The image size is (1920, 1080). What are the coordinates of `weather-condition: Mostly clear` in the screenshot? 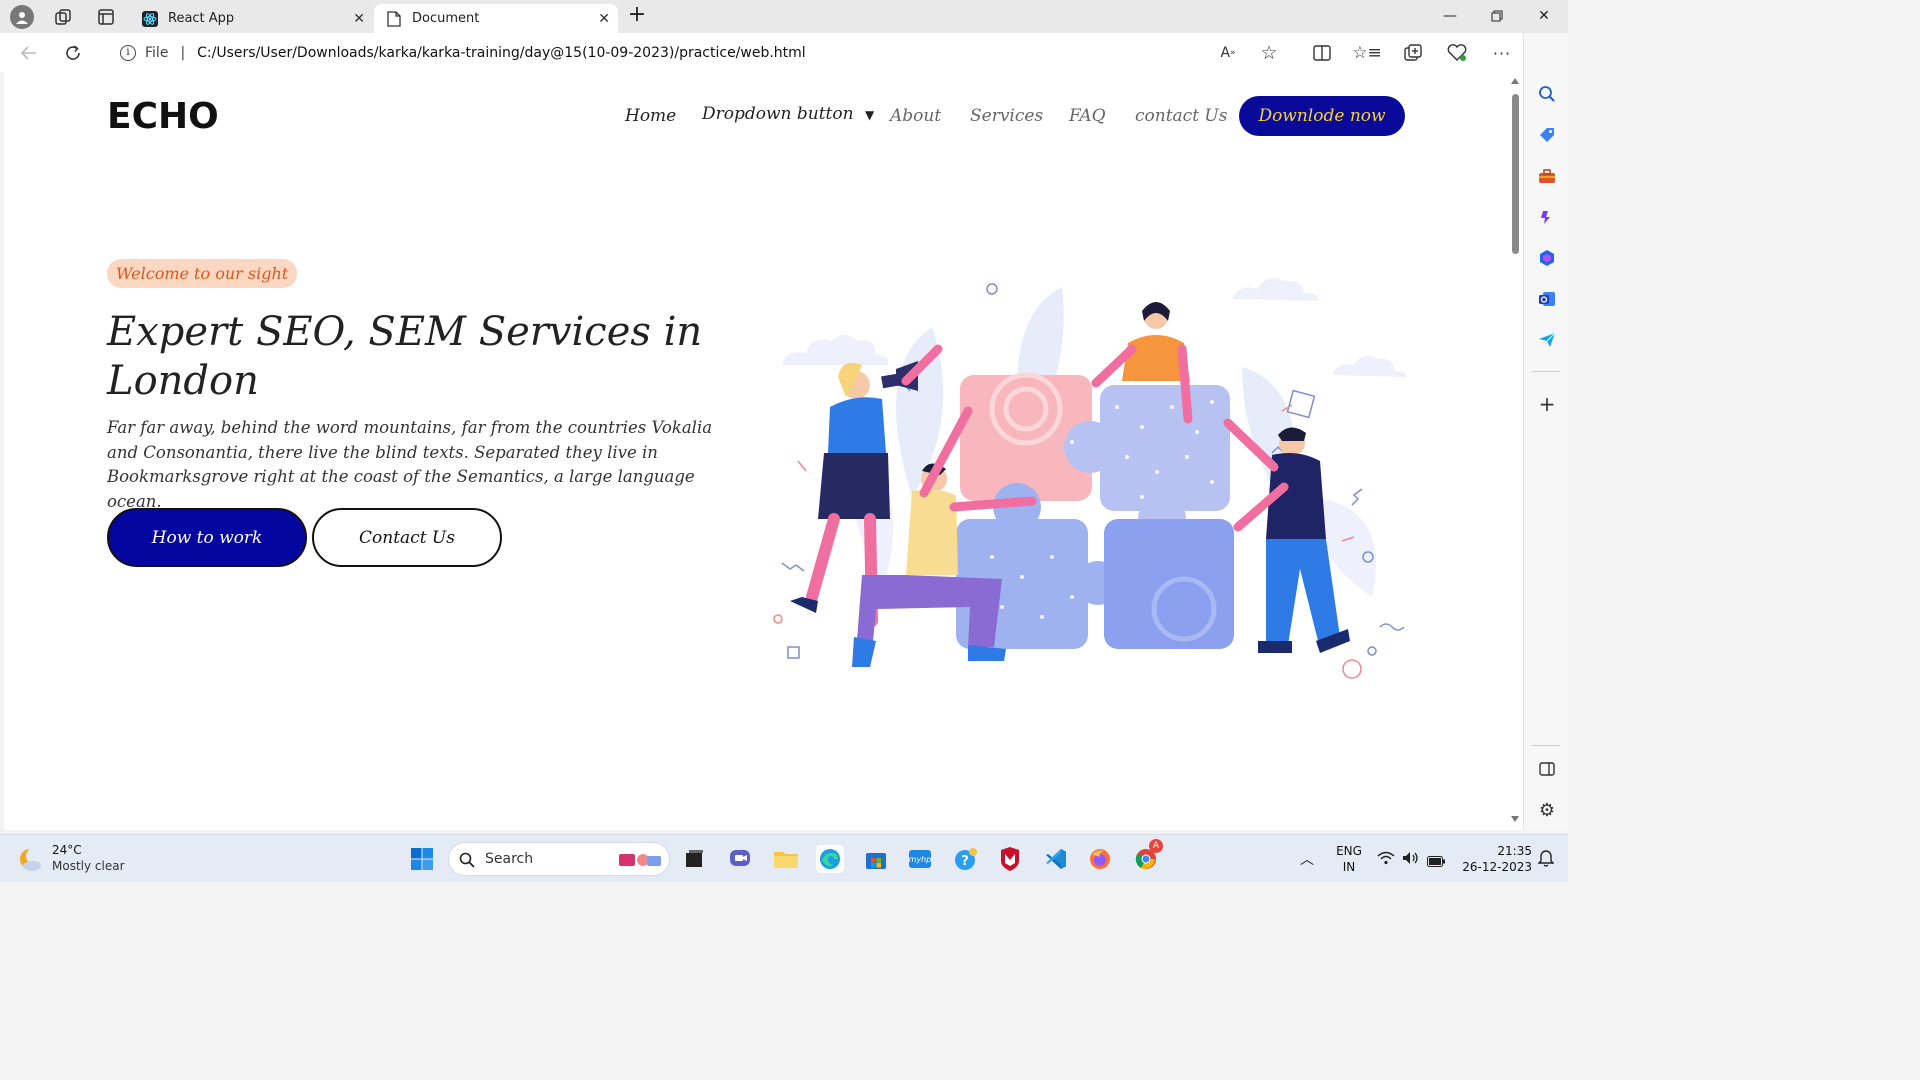 It's located at (88, 866).